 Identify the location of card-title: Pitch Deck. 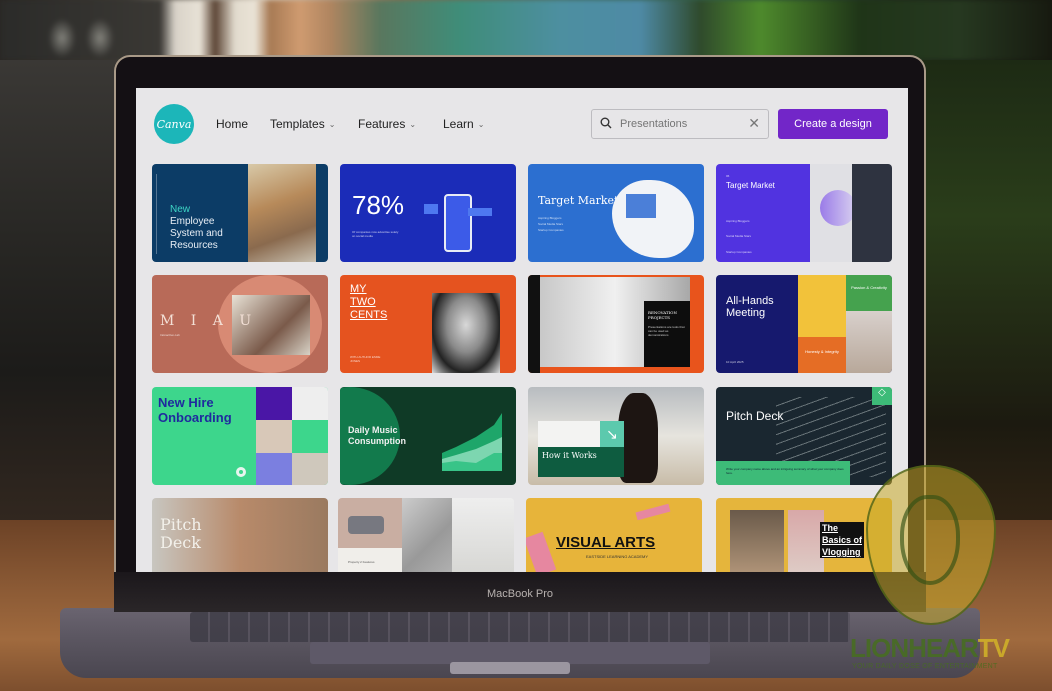
(755, 416).